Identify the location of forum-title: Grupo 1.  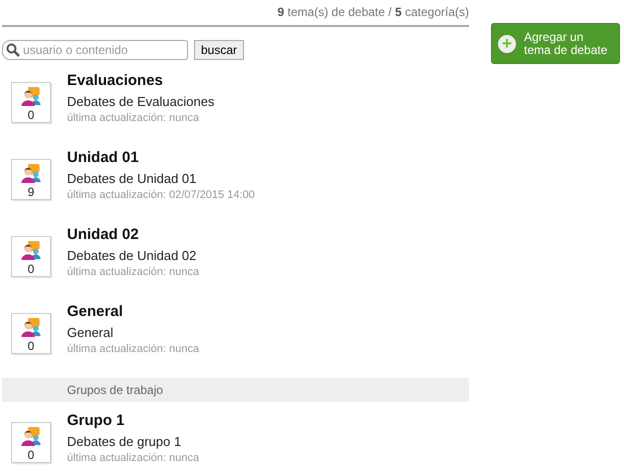
(133, 420).